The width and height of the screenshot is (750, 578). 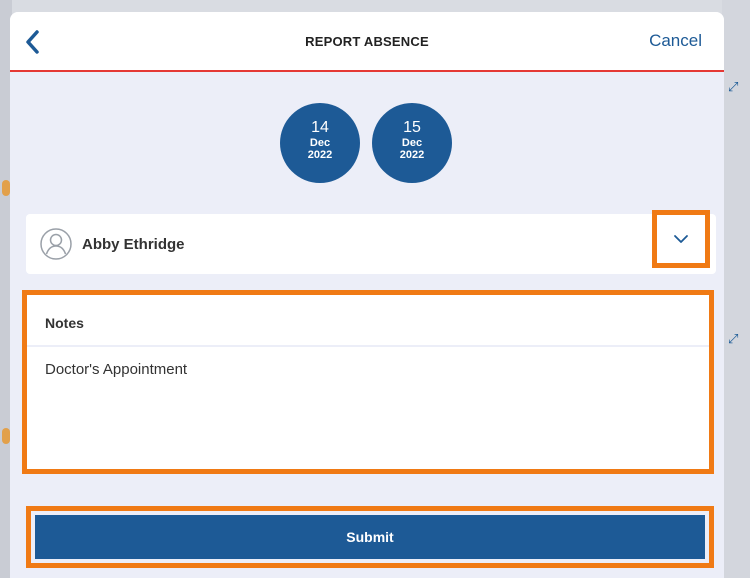 What do you see at coordinates (133, 244) in the screenshot?
I see `person-name: Abby Ethridge` at bounding box center [133, 244].